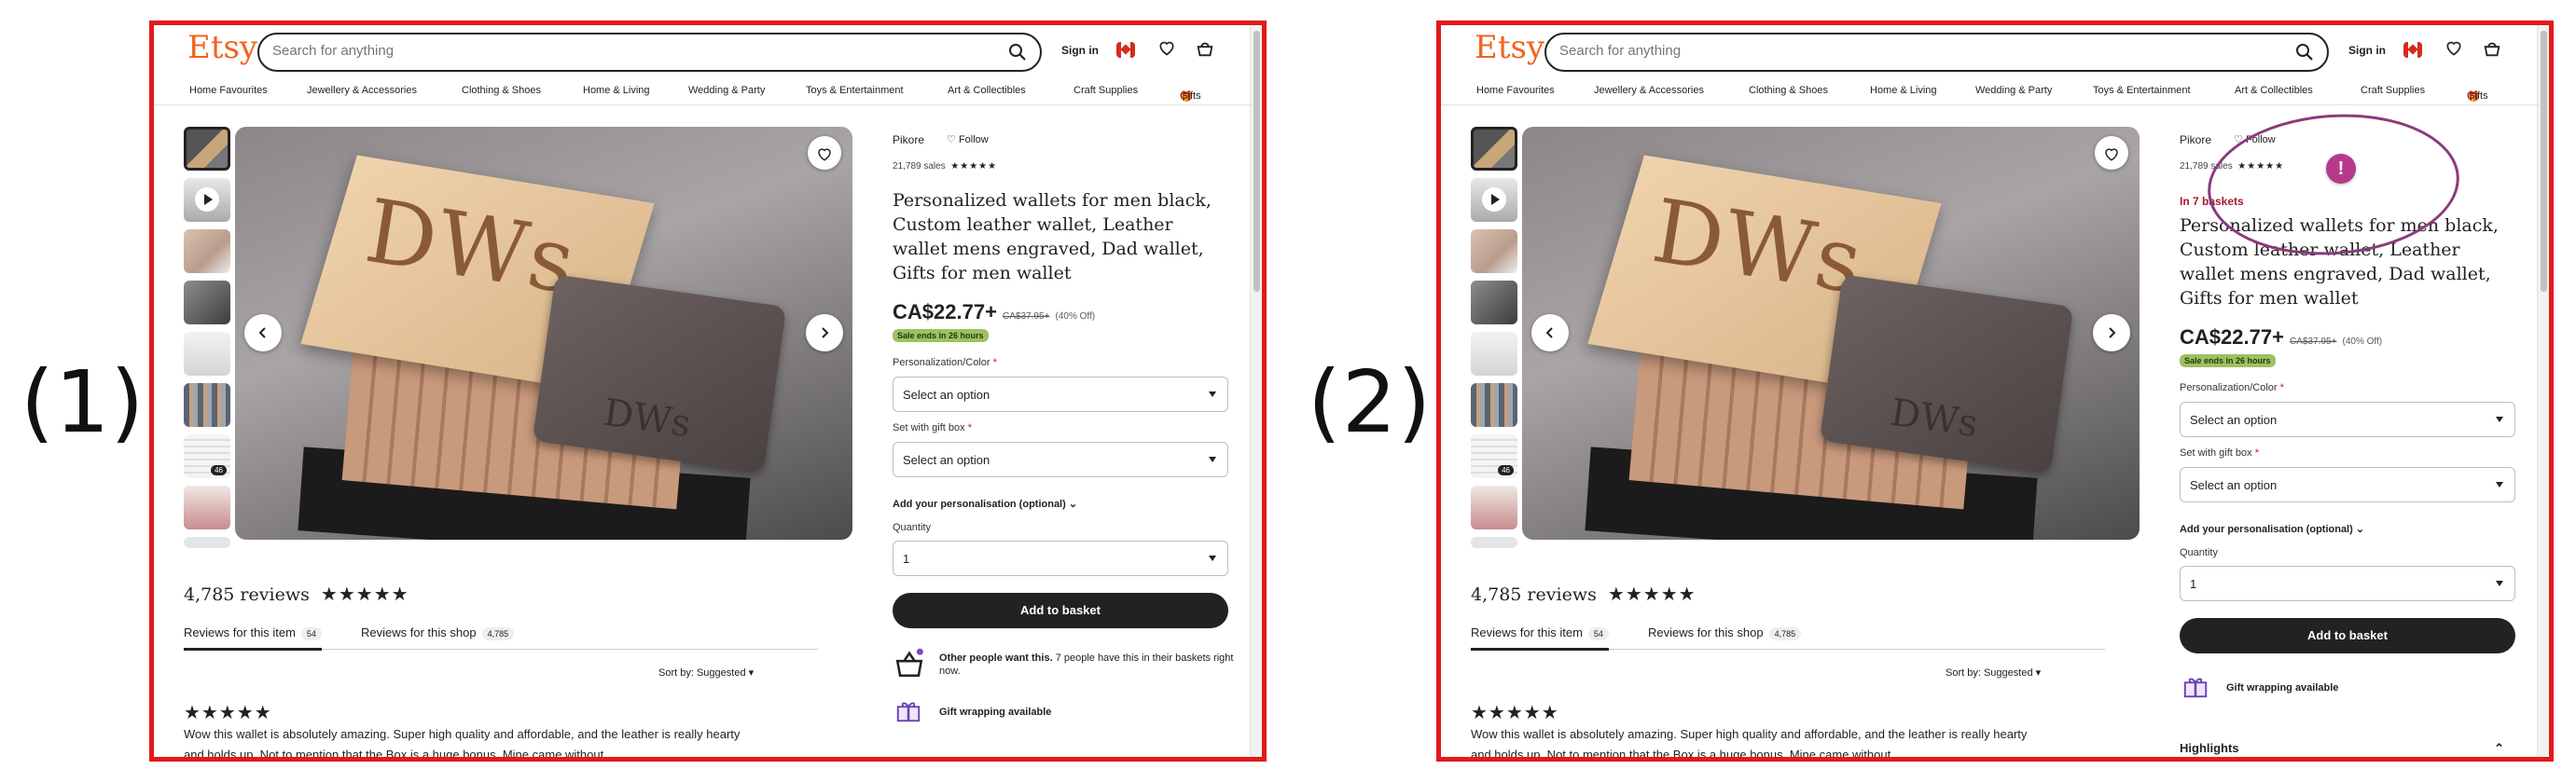 This screenshot has width=2576, height=783. I want to click on gift-icon, so click(2195, 688).